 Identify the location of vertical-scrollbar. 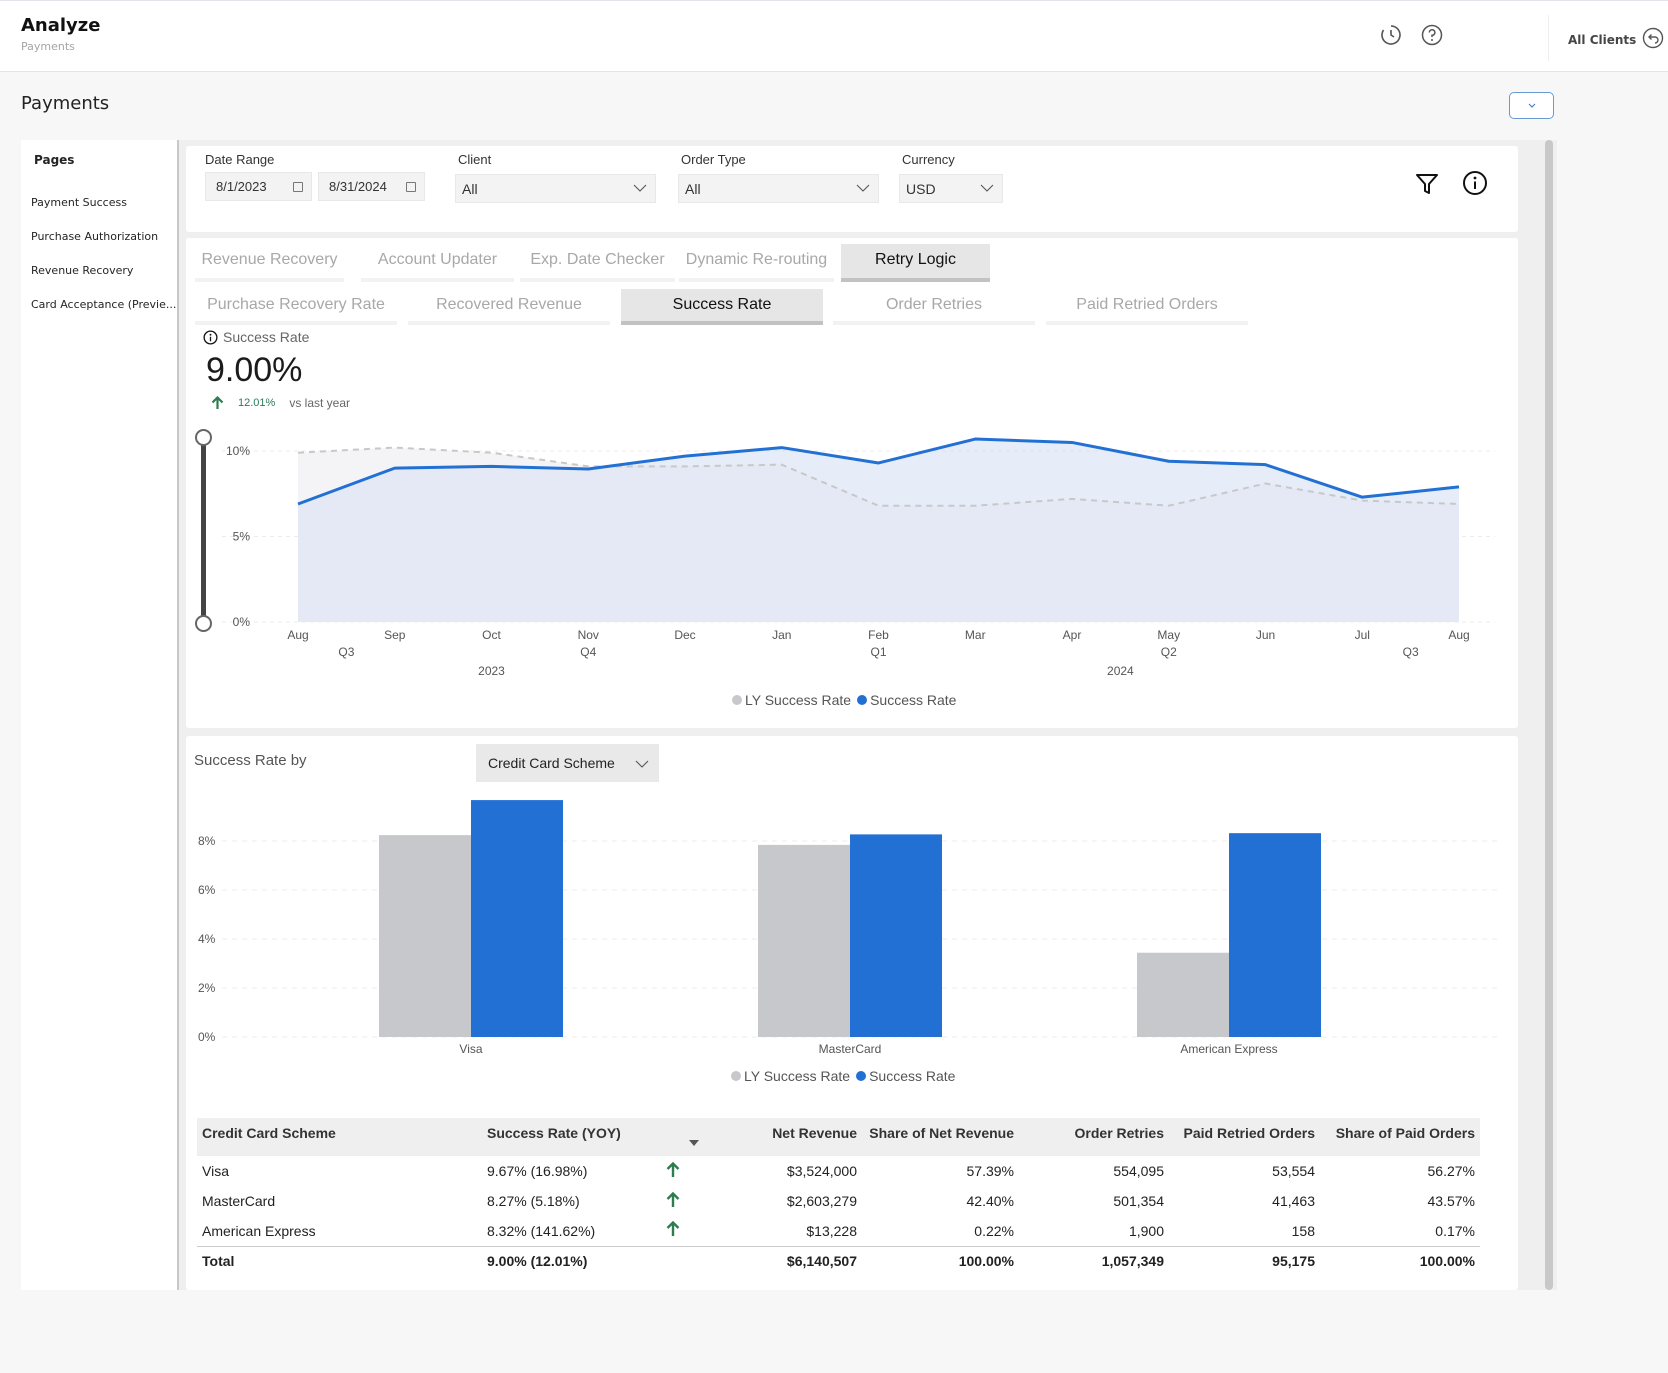
(1549, 715).